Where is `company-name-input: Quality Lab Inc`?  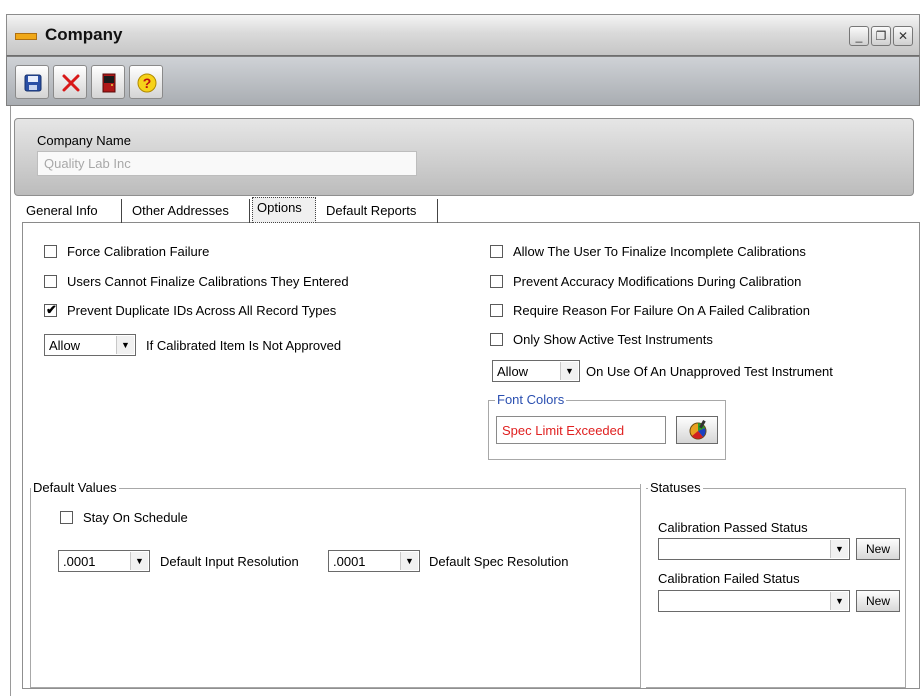
company-name-input: Quality Lab Inc is located at coordinates (227, 163).